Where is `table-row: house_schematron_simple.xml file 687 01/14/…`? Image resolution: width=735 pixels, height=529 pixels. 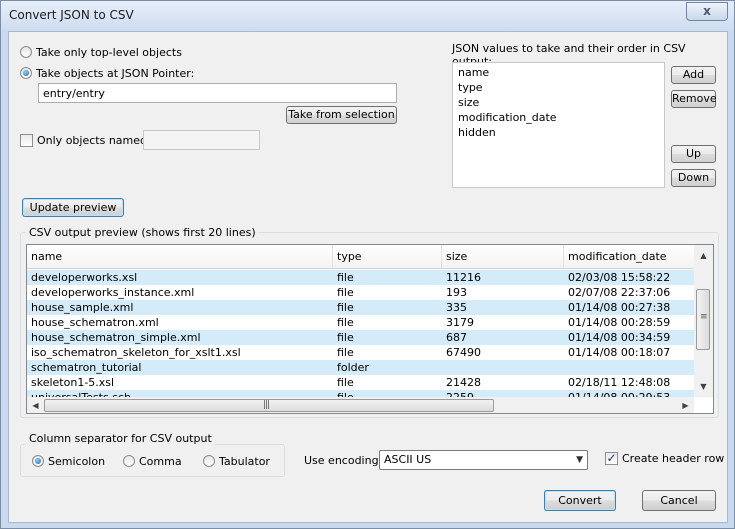
table-row: house_schematron_simple.xml file 687 01/14/… is located at coordinates (360, 337).